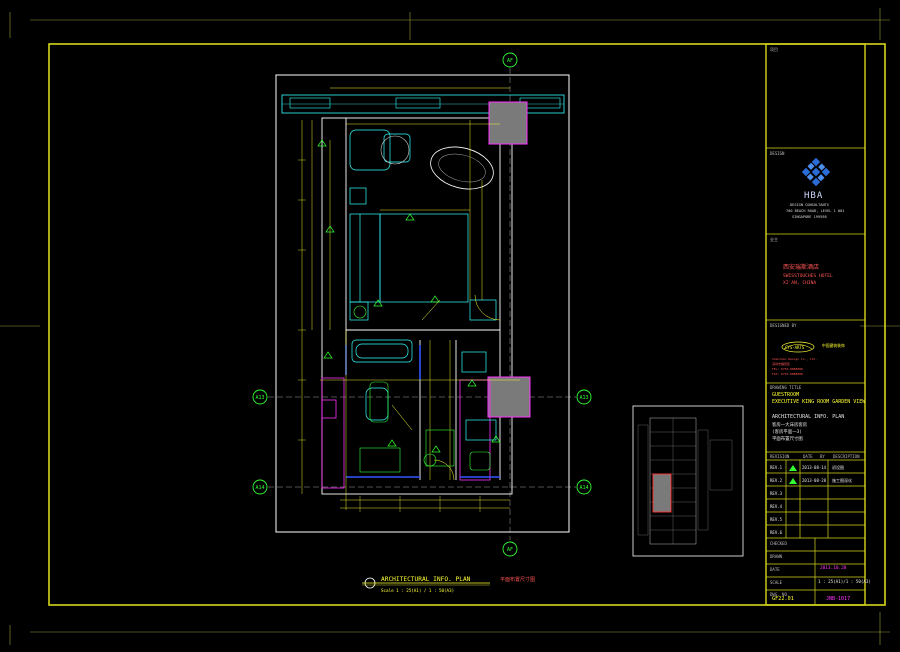  What do you see at coordinates (776, 467) in the screenshot?
I see `rev-1-no: REV.1` at bounding box center [776, 467].